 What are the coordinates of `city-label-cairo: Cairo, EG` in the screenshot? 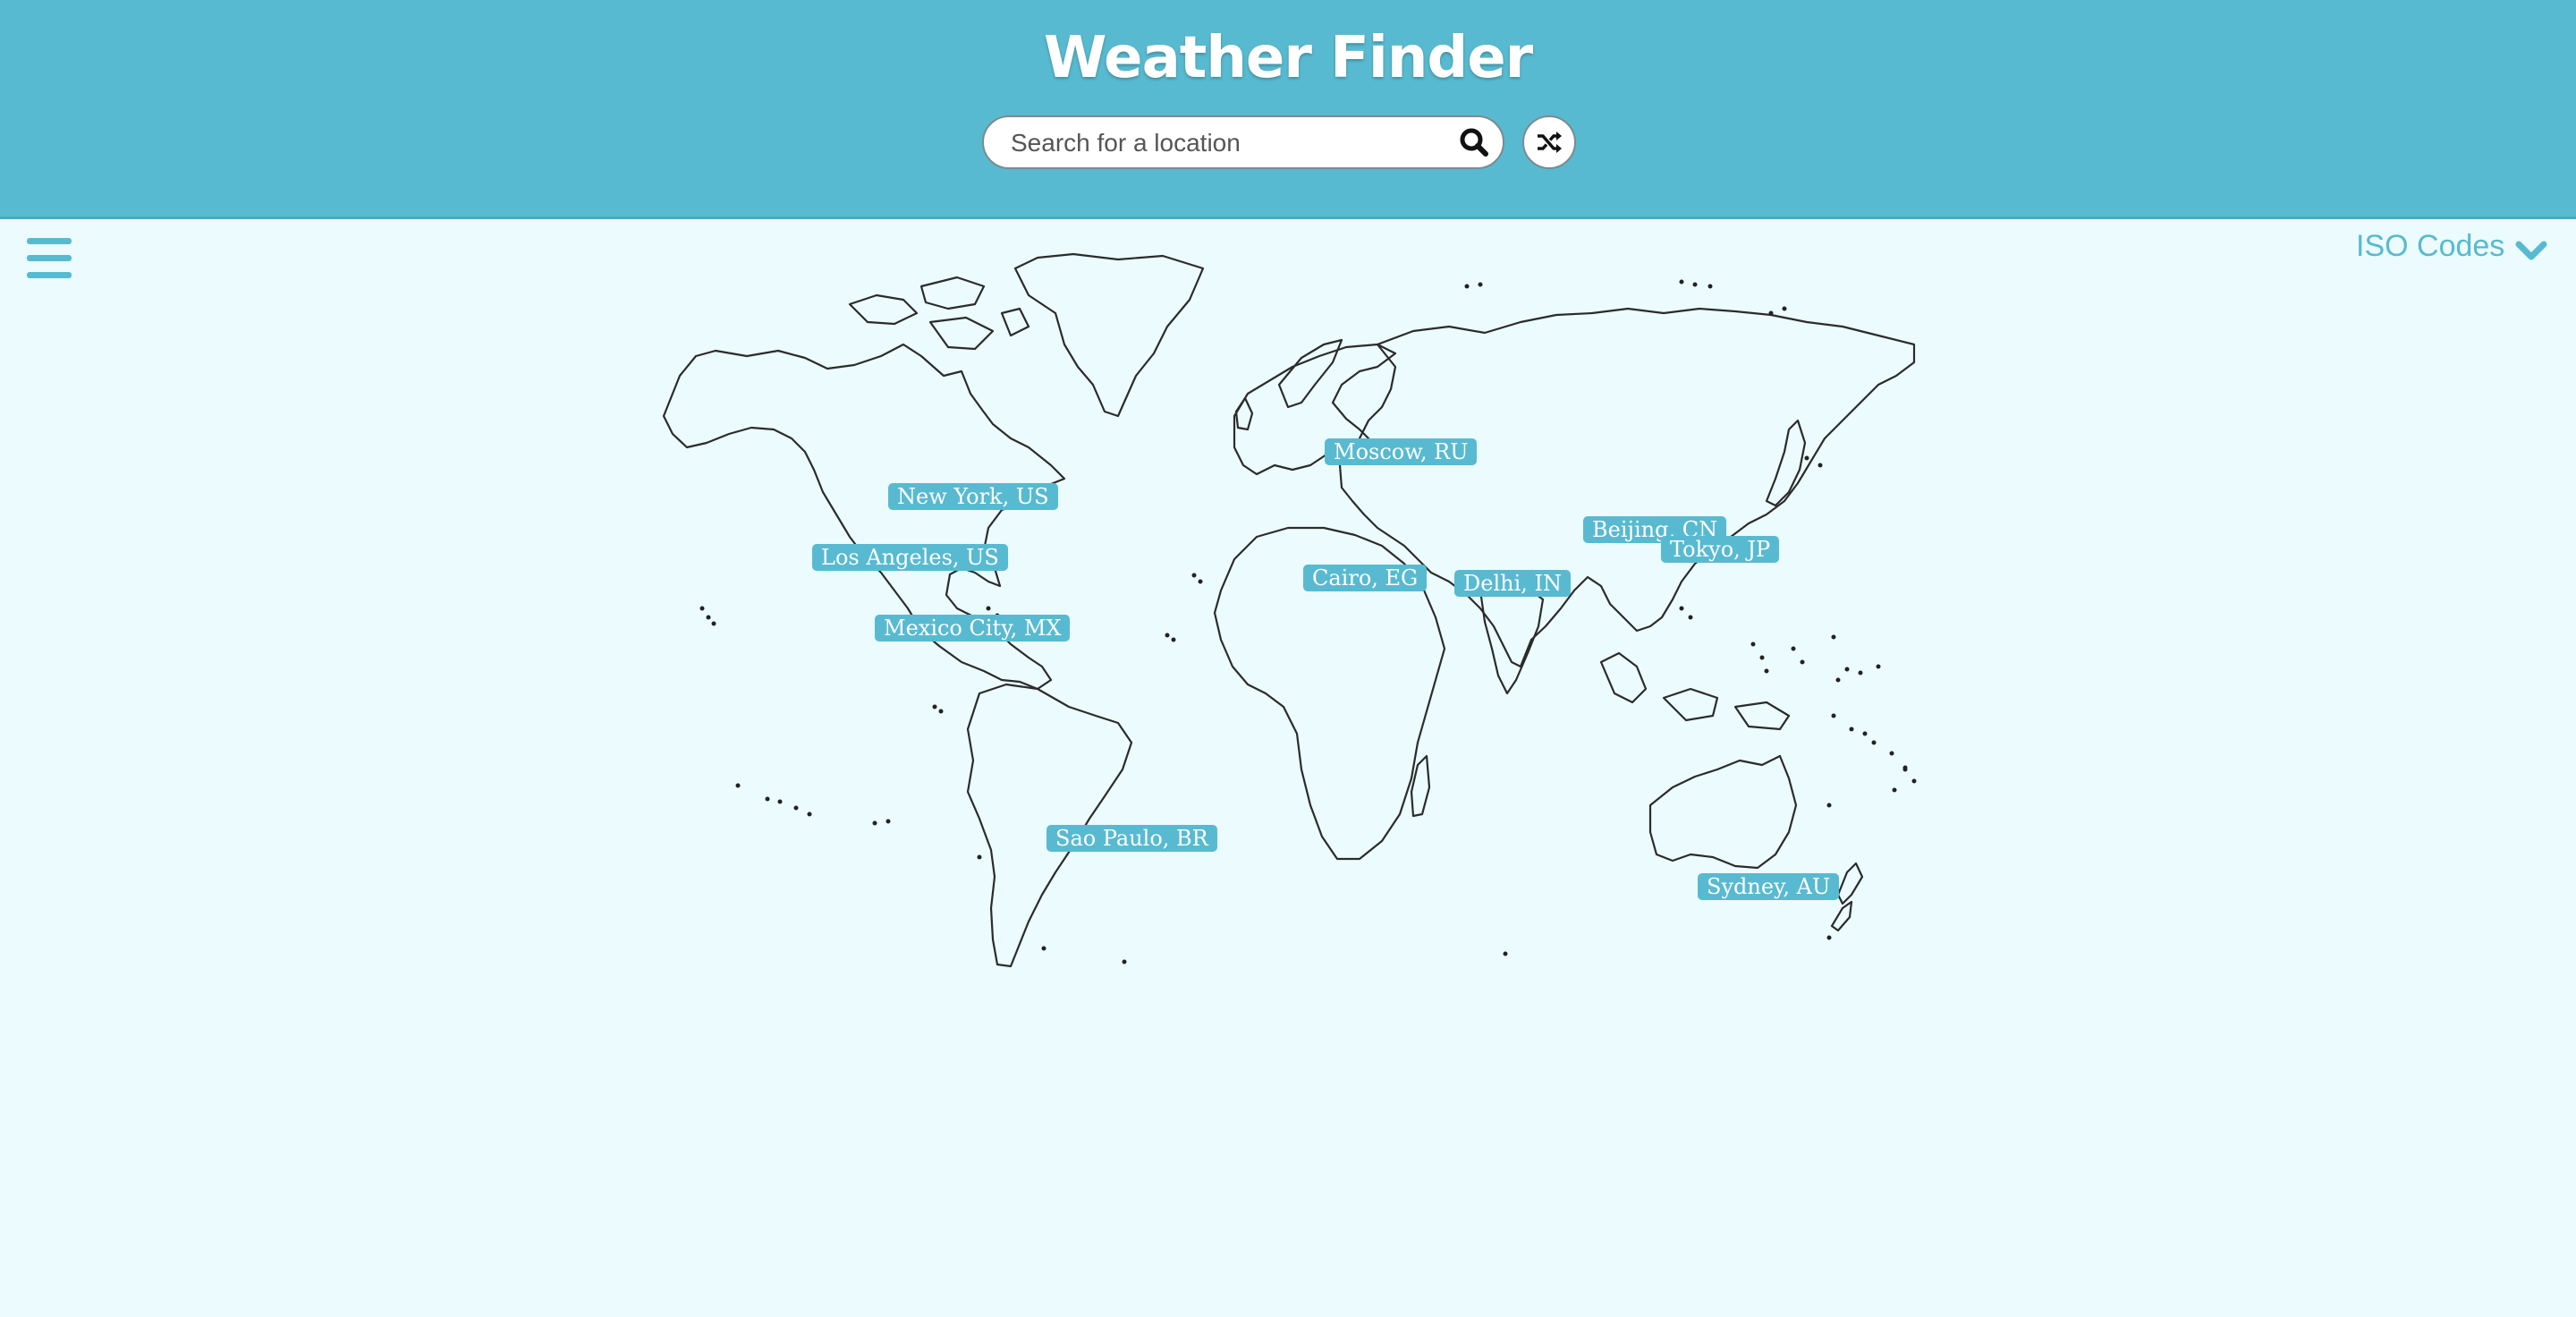 It's located at (1365, 578).